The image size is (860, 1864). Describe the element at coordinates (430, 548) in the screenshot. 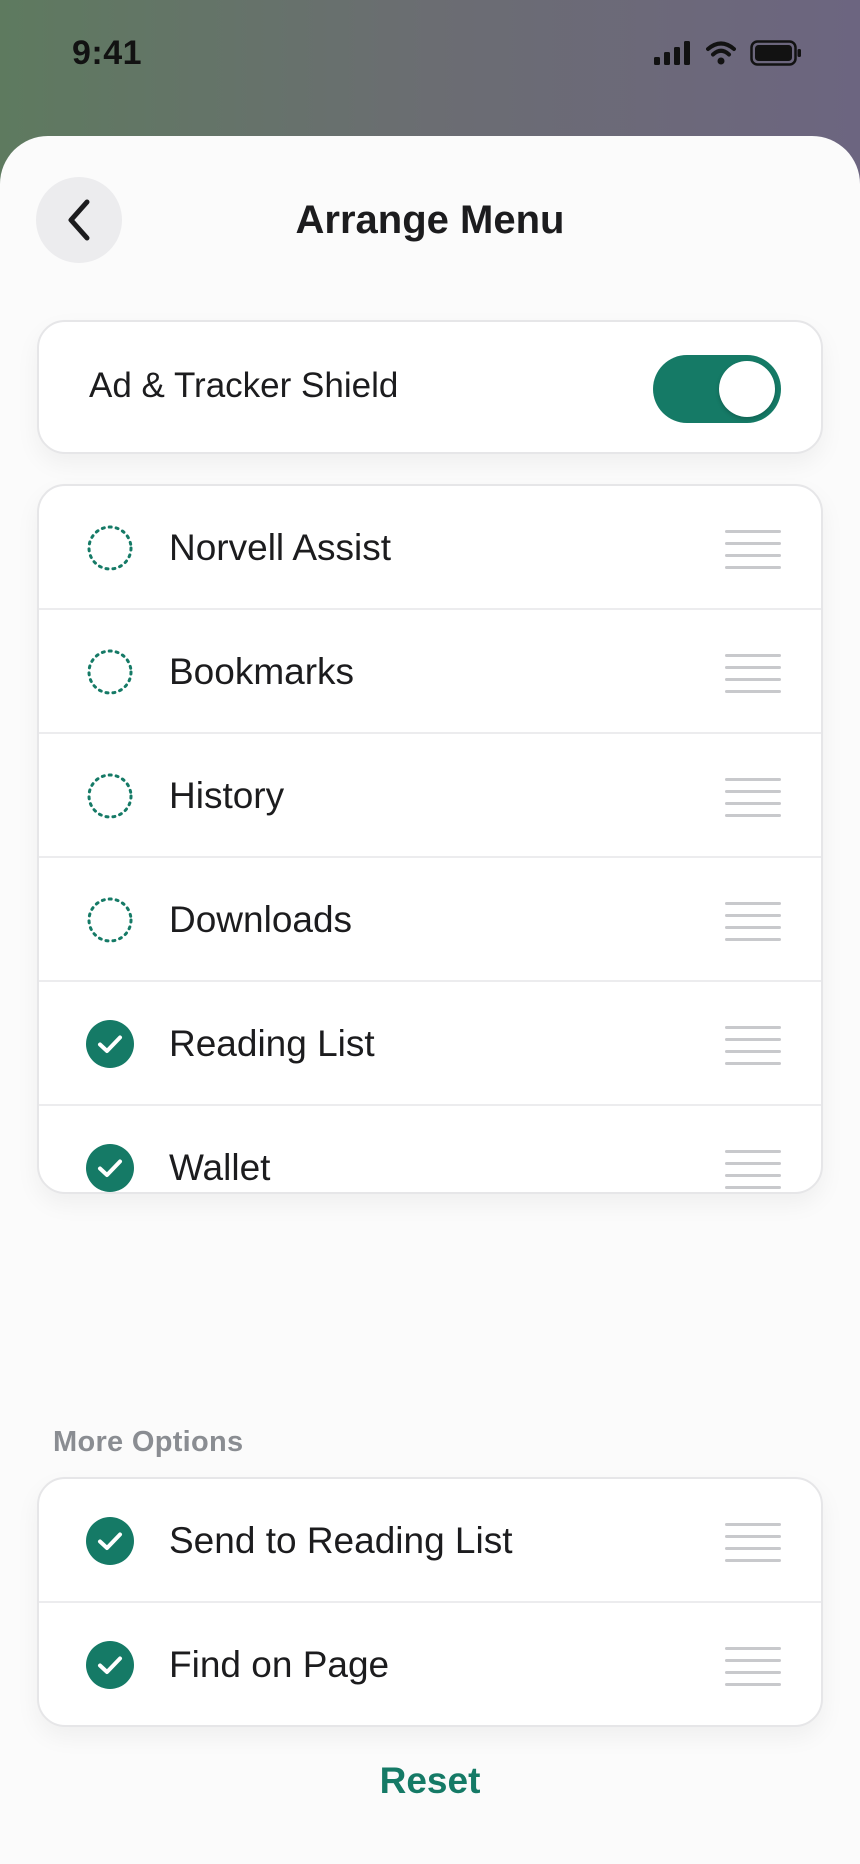

I see `list-item: Norvell Assist` at that location.